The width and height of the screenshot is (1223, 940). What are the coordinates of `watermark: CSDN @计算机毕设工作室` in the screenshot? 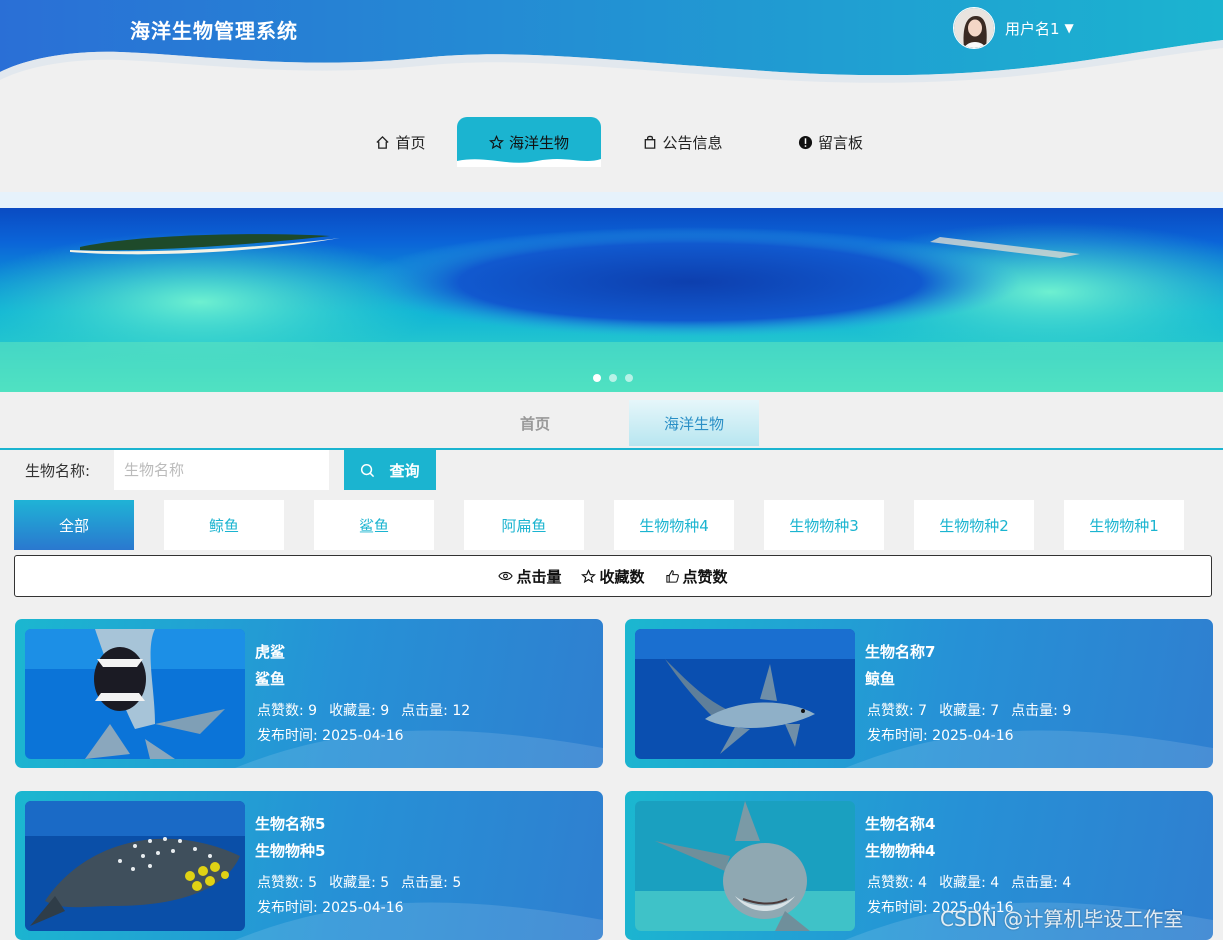 It's located at (1062, 919).